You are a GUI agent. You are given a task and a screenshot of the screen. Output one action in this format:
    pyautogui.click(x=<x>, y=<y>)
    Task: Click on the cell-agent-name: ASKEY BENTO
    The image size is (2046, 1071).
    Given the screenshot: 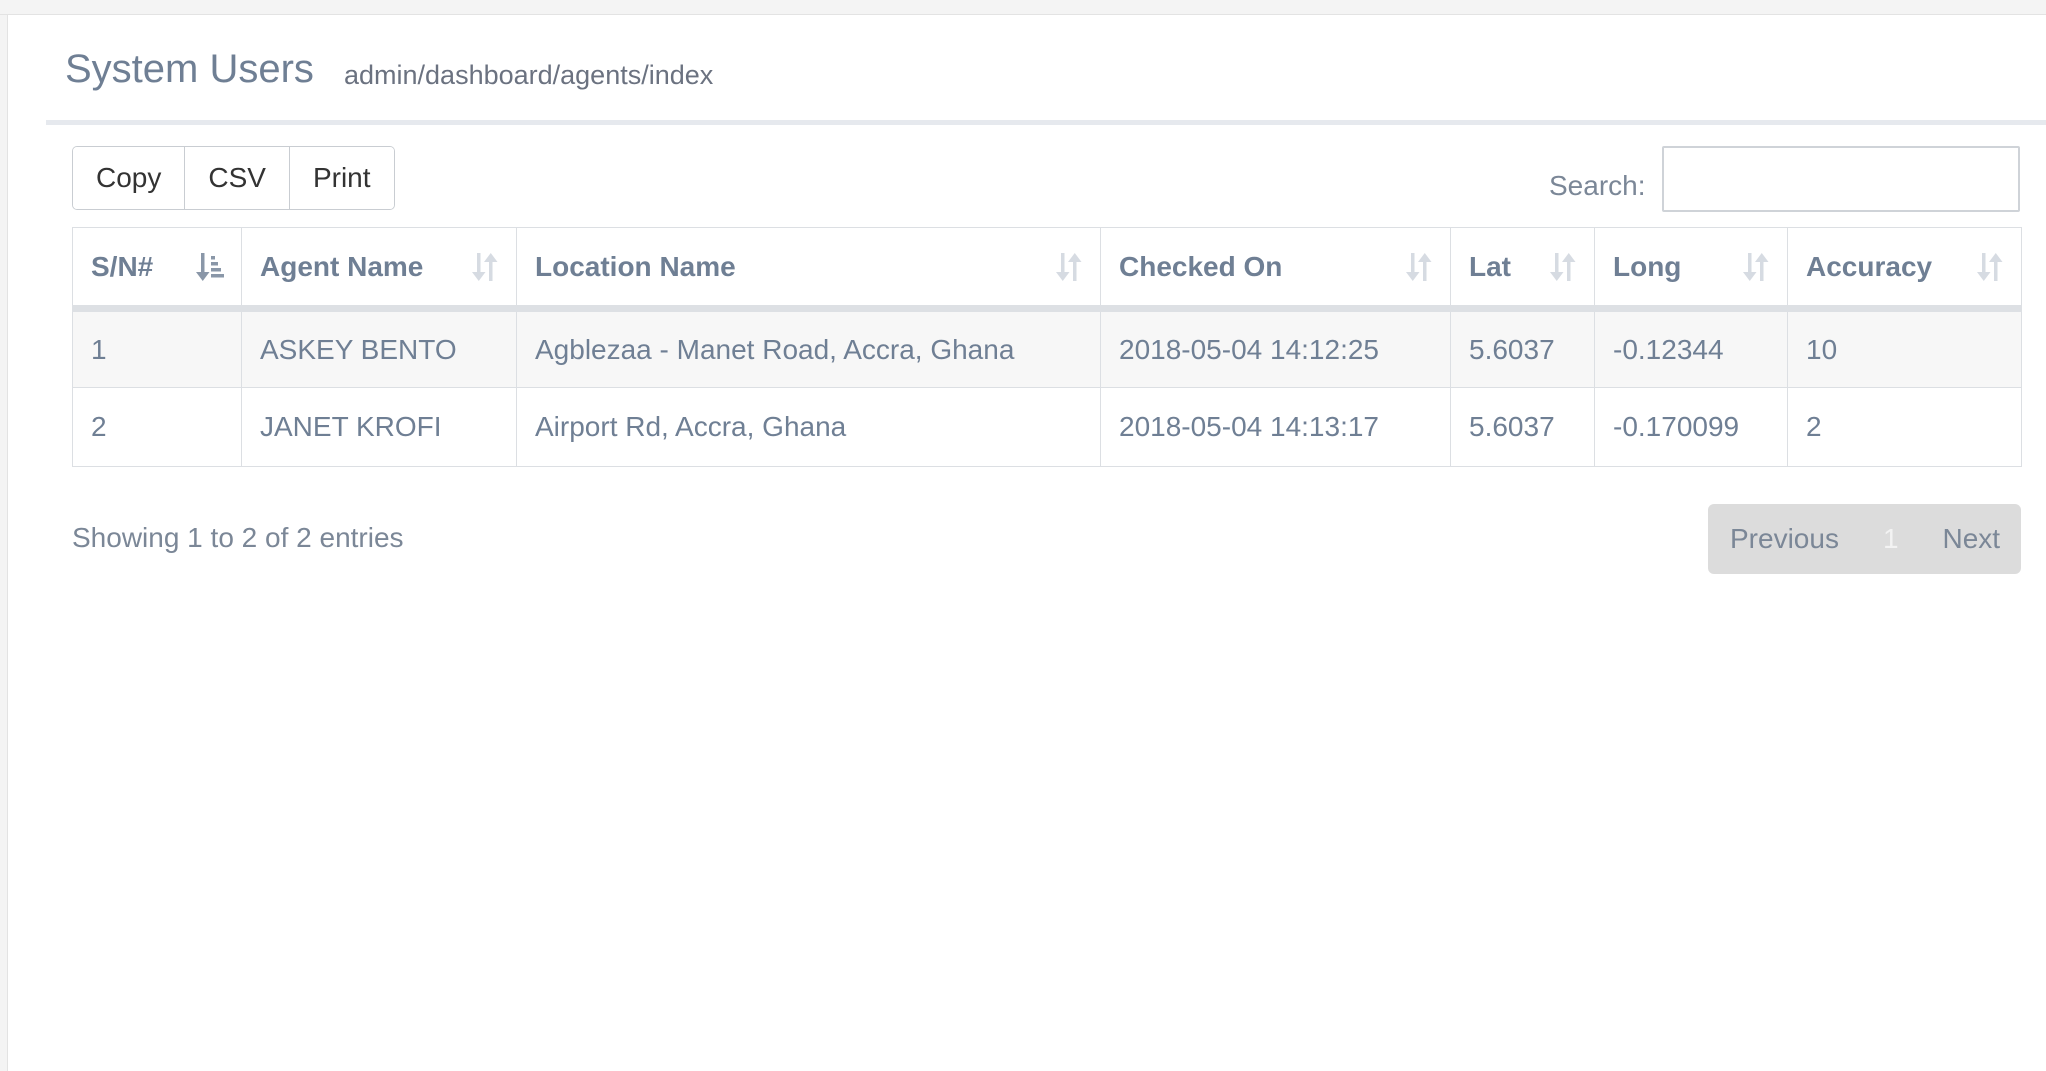 What is the action you would take?
    pyautogui.click(x=379, y=348)
    